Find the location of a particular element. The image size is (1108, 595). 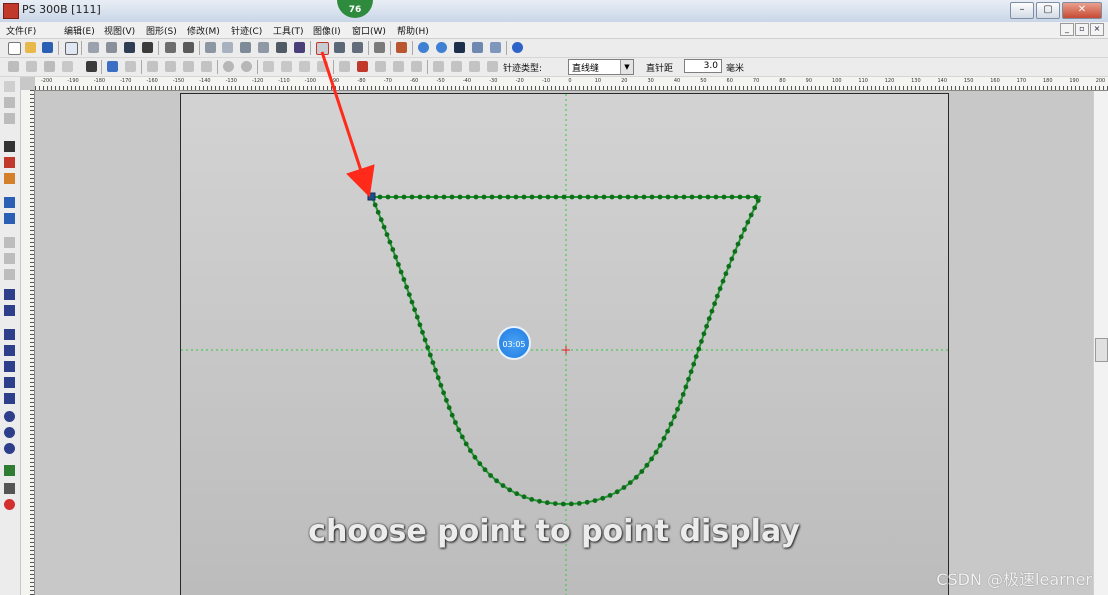

watermark: CSDN @极速learner is located at coordinates (1014, 579).